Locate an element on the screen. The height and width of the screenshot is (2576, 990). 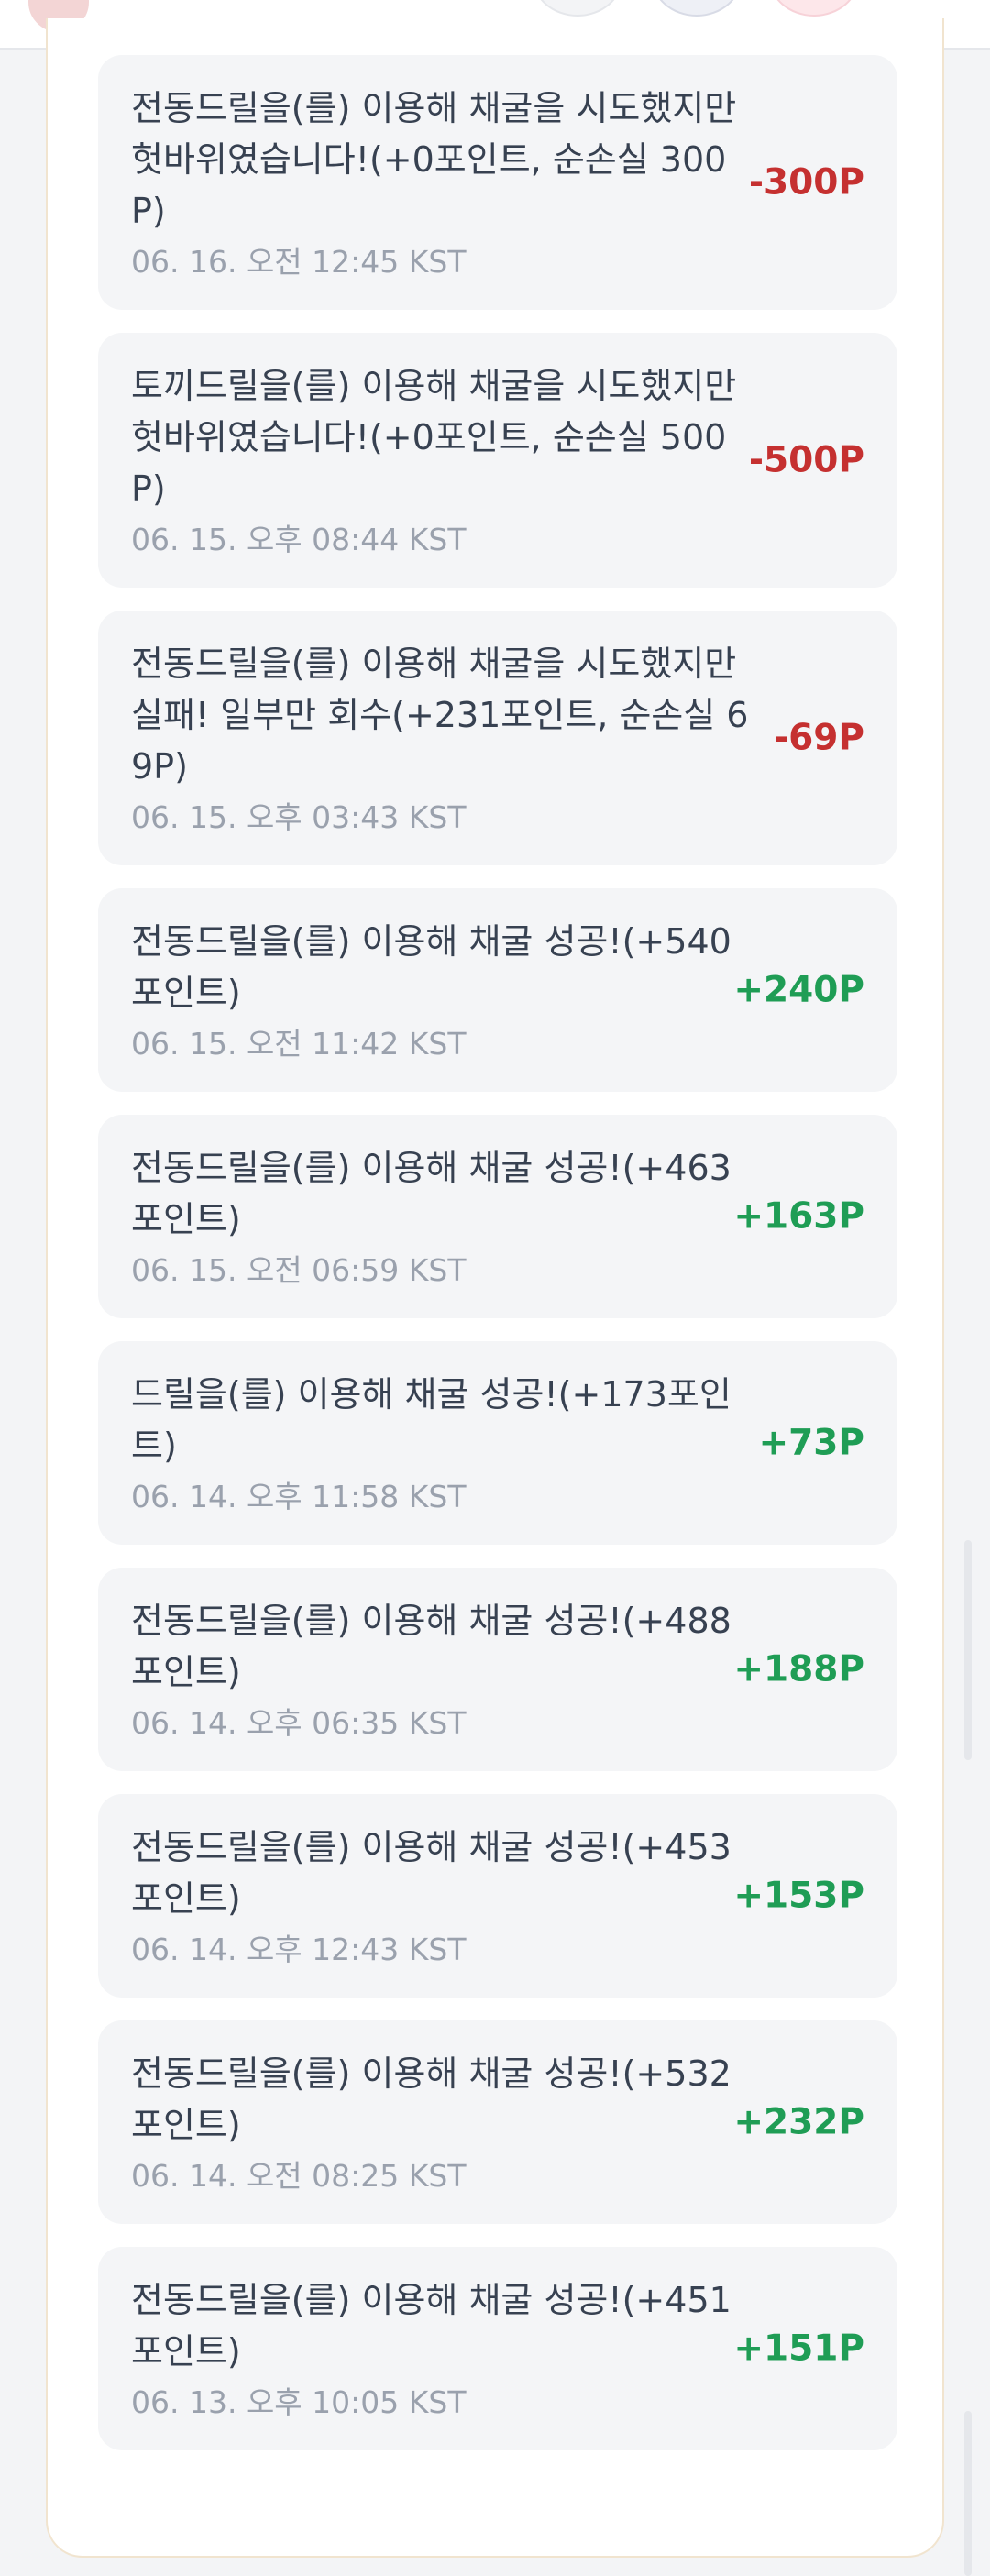
history-item-amount: -69P is located at coordinates (818, 738).